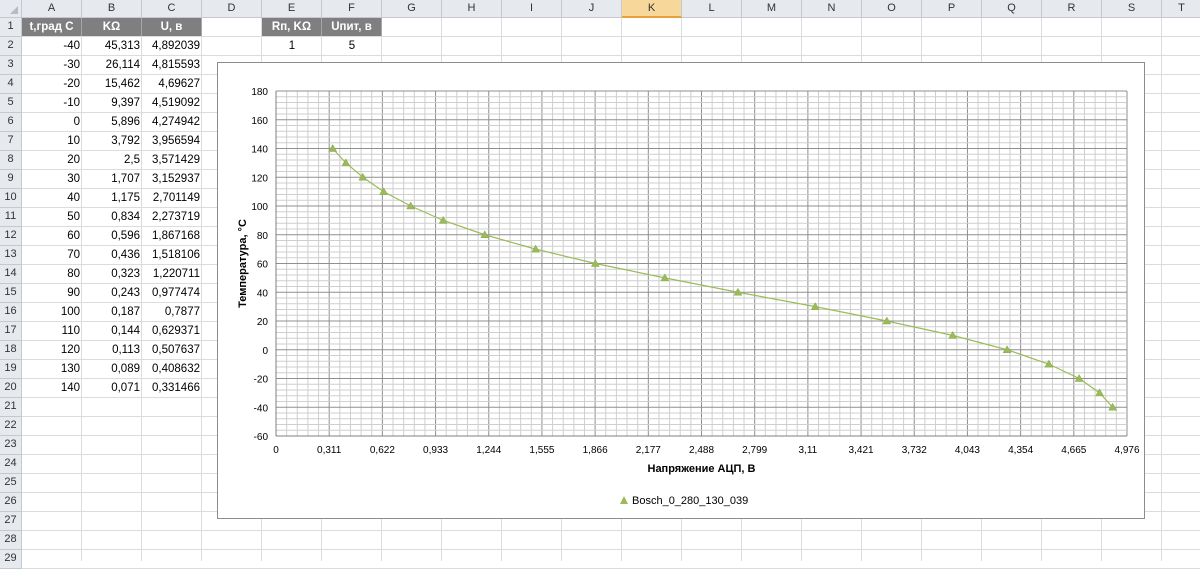  What do you see at coordinates (52, 369) in the screenshot?
I see `table-cell: 130` at bounding box center [52, 369].